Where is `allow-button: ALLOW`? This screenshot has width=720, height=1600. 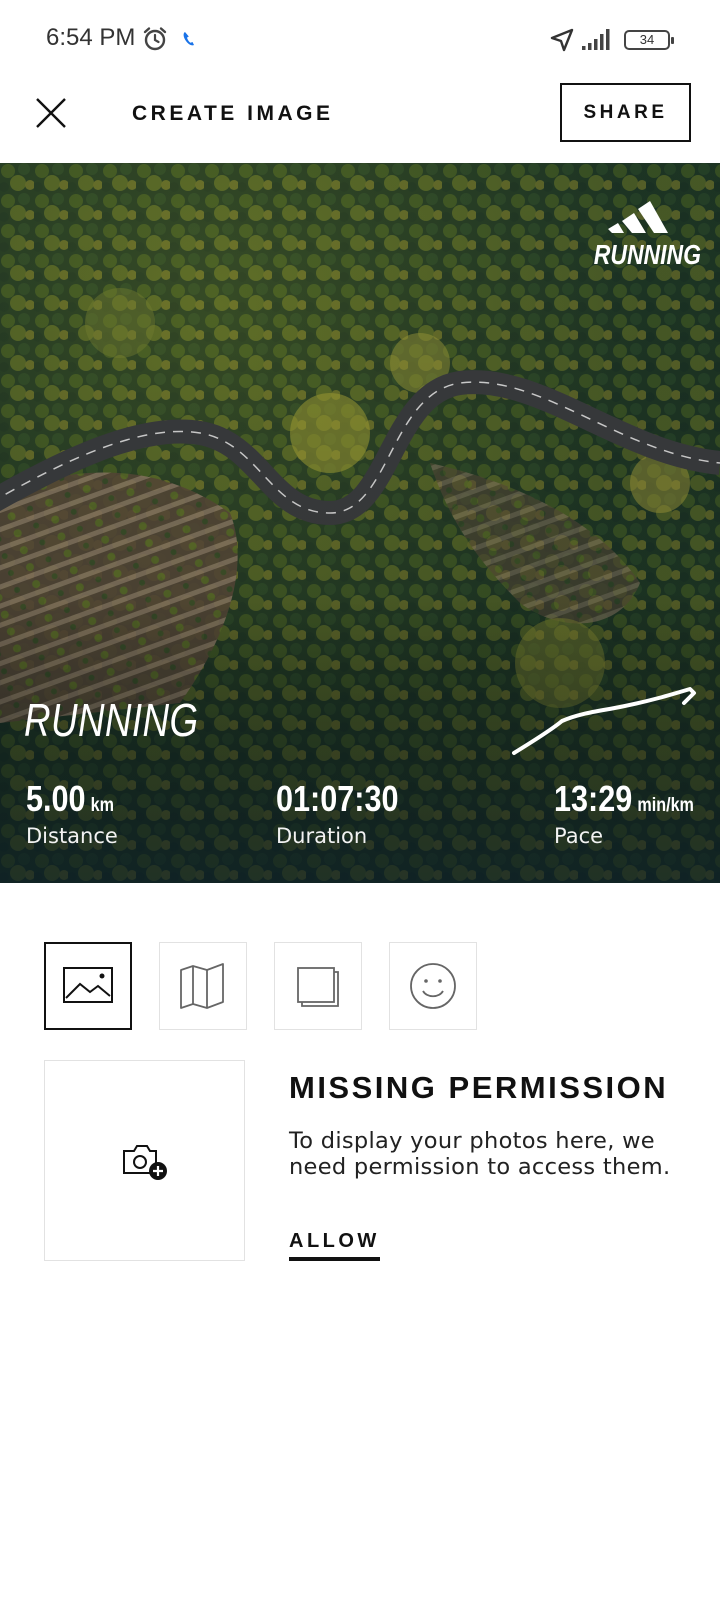 allow-button: ALLOW is located at coordinates (334, 1245).